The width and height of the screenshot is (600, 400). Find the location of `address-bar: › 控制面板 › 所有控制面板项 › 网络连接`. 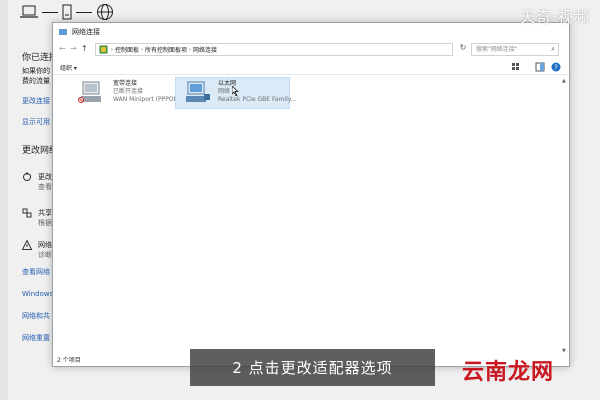

address-bar: › 控制面板 › 所有控制面板项 › 网络连接 is located at coordinates (274, 49).